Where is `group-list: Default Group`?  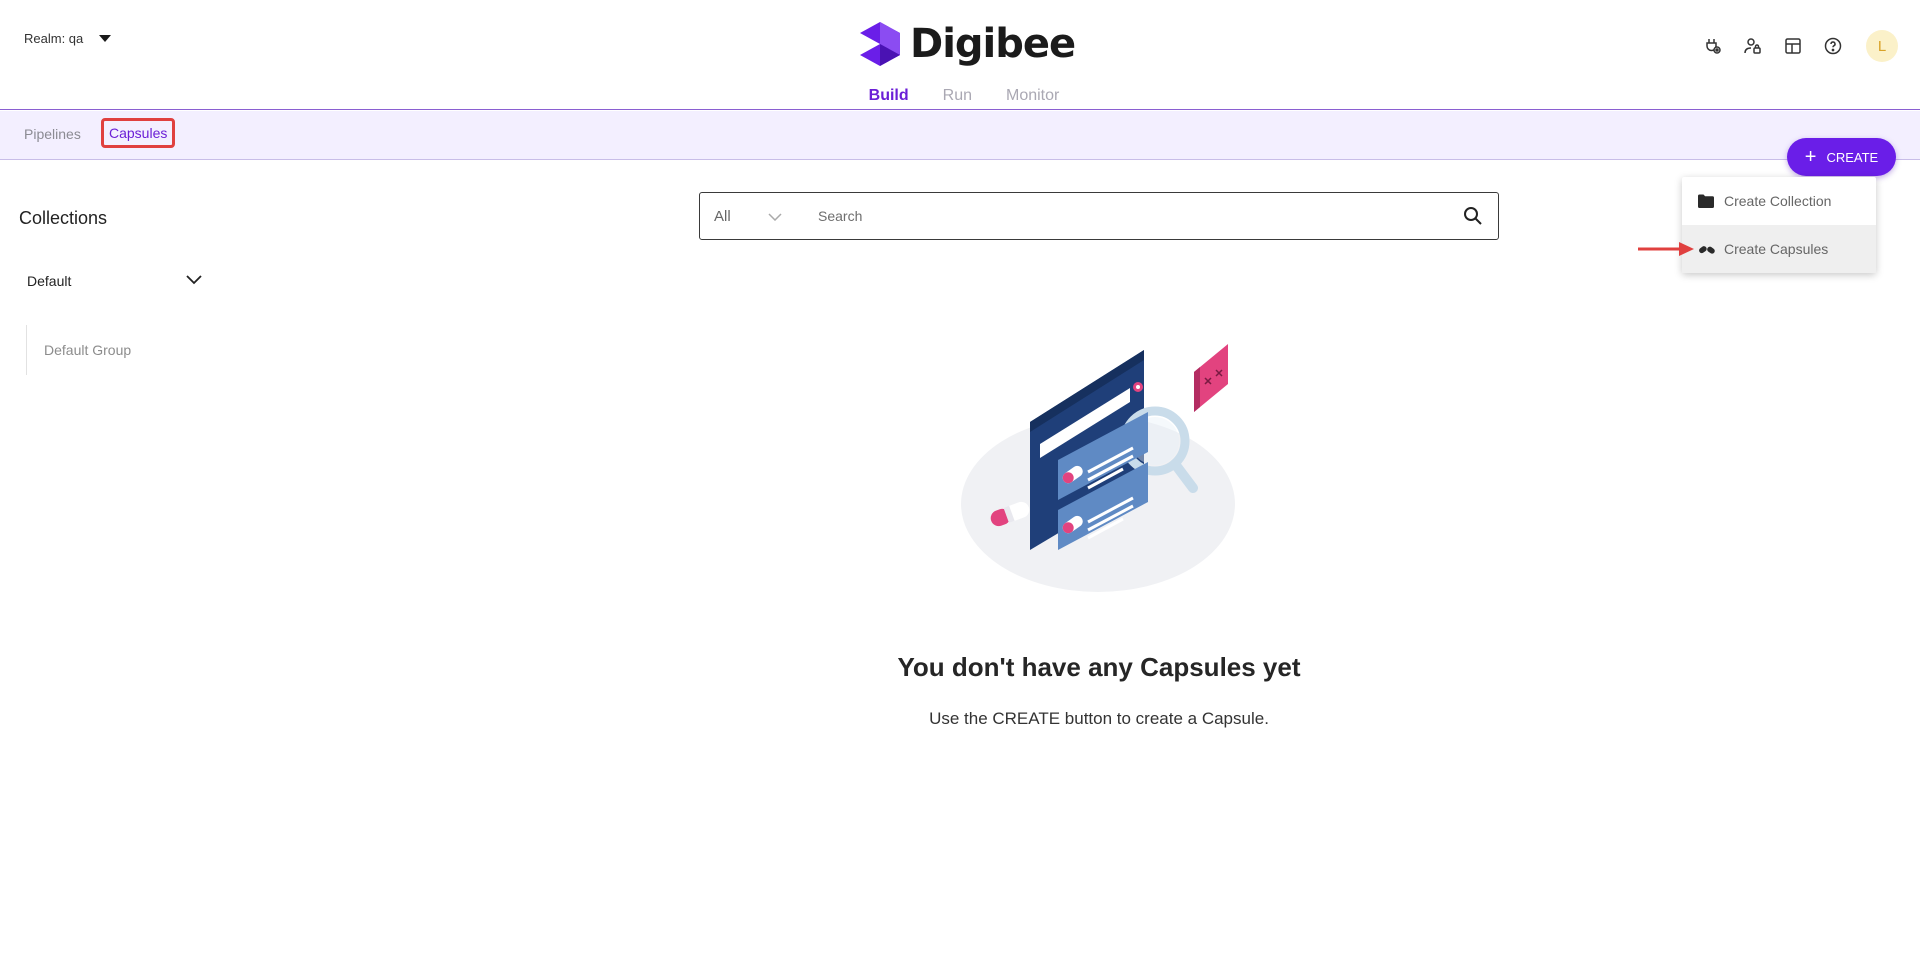
group-list: Default Group is located at coordinates (78, 350).